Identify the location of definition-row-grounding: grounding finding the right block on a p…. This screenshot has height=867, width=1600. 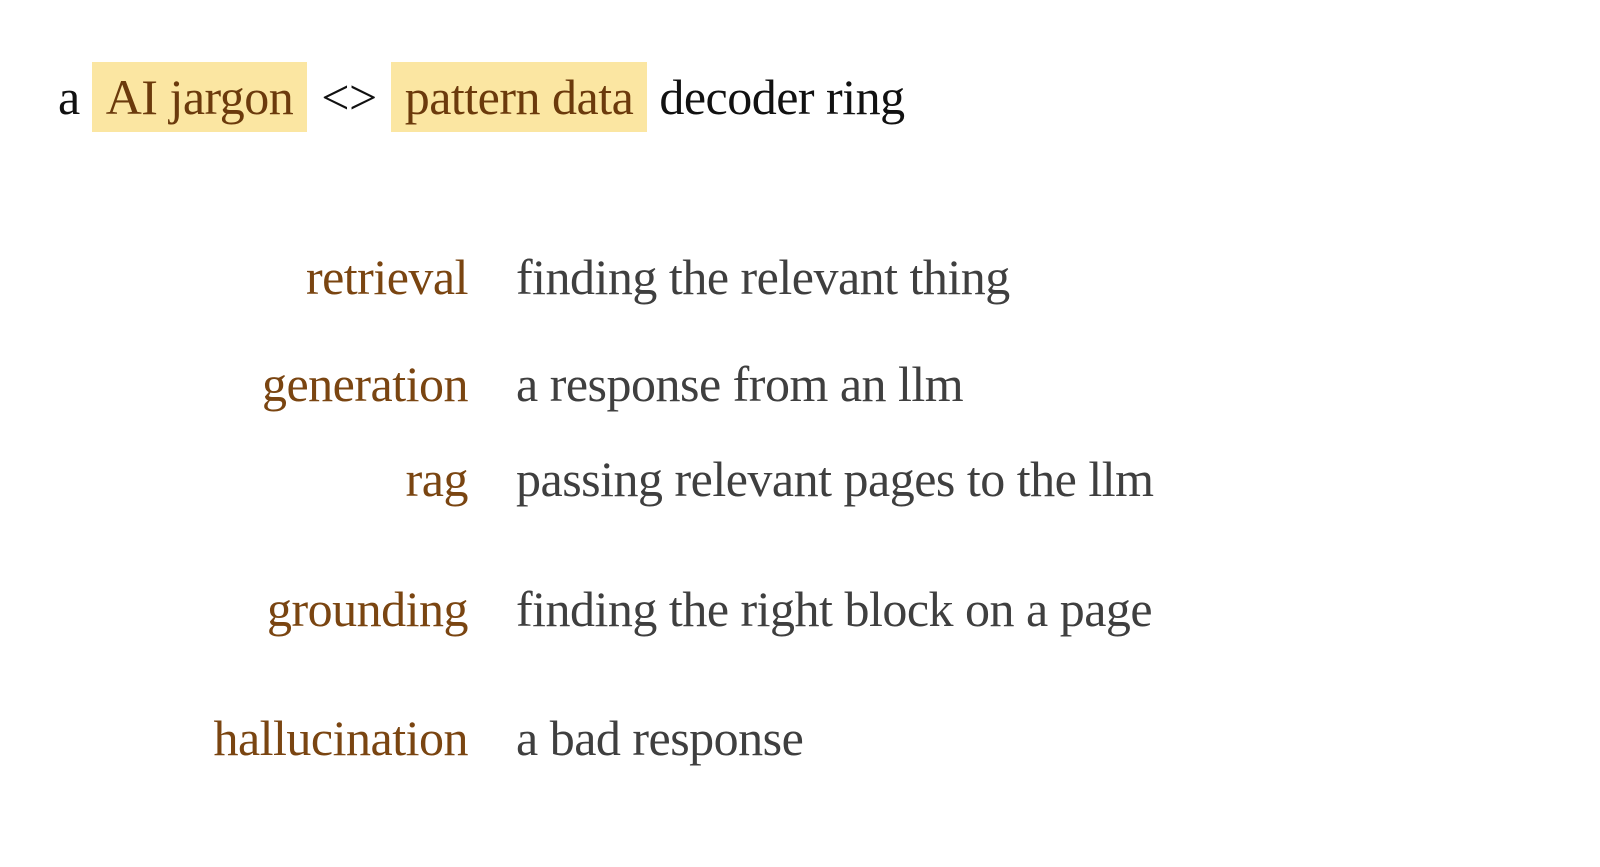
(800, 603).